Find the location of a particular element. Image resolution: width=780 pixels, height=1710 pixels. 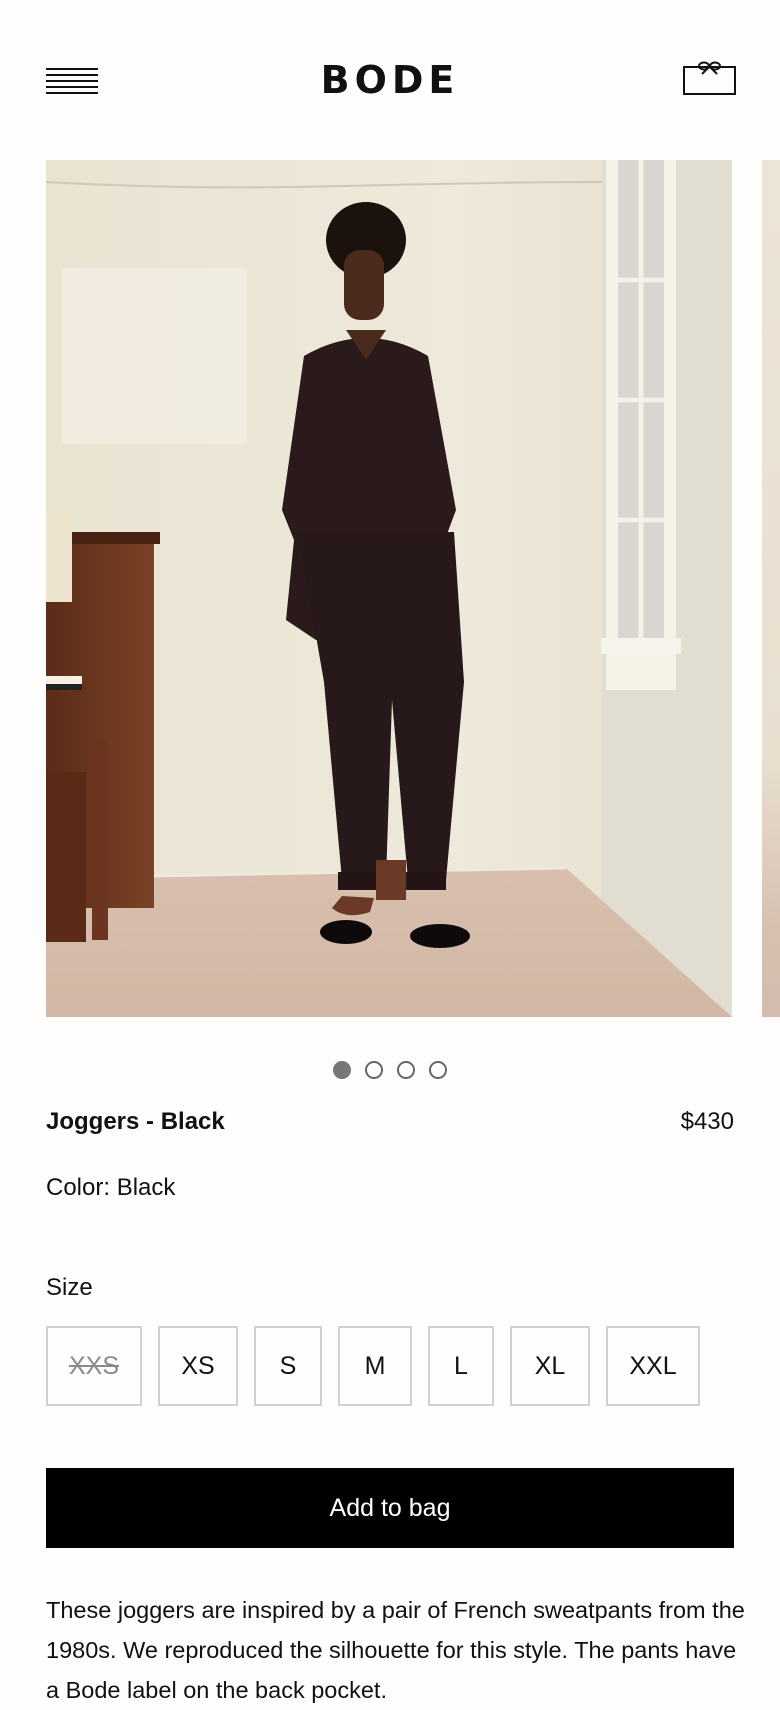

brand-logo: BODE is located at coordinates (390, 80).